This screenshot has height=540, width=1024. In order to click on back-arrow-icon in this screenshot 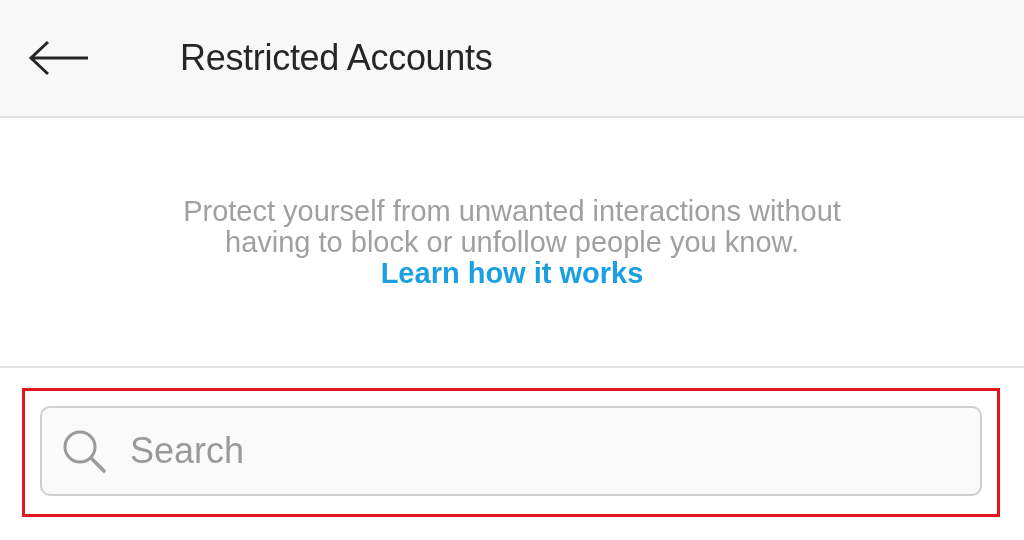, I will do `click(59, 58)`.